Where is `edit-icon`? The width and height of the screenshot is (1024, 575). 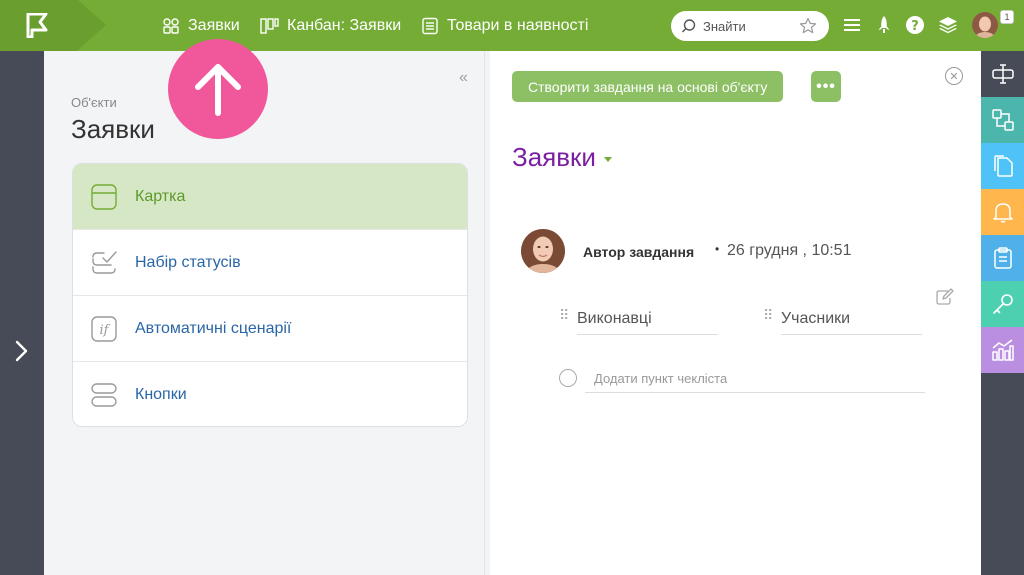 edit-icon is located at coordinates (945, 297).